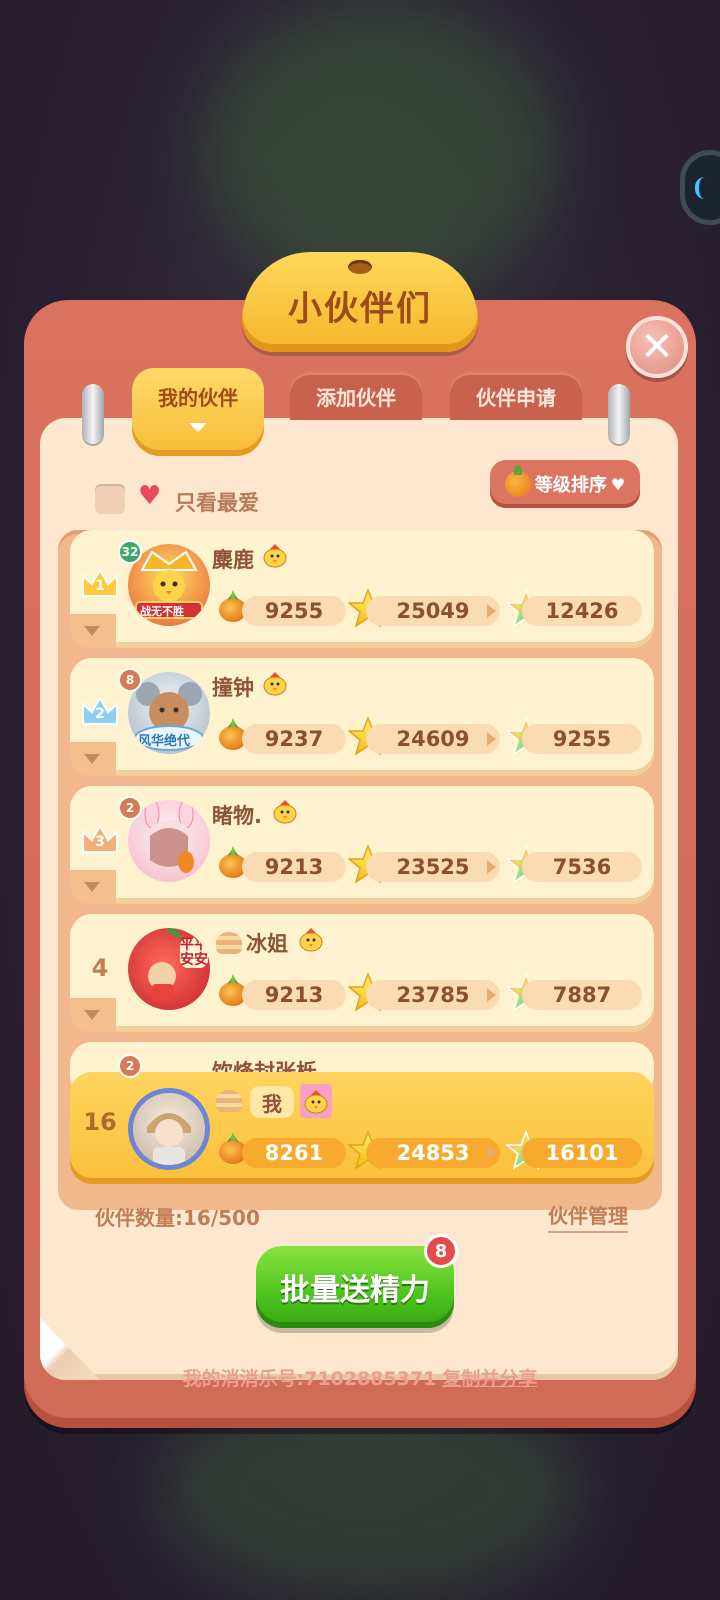 The height and width of the screenshot is (1600, 720). Describe the element at coordinates (162, 611) in the screenshot. I see `avatar-frame-label: 战无不胜` at that location.